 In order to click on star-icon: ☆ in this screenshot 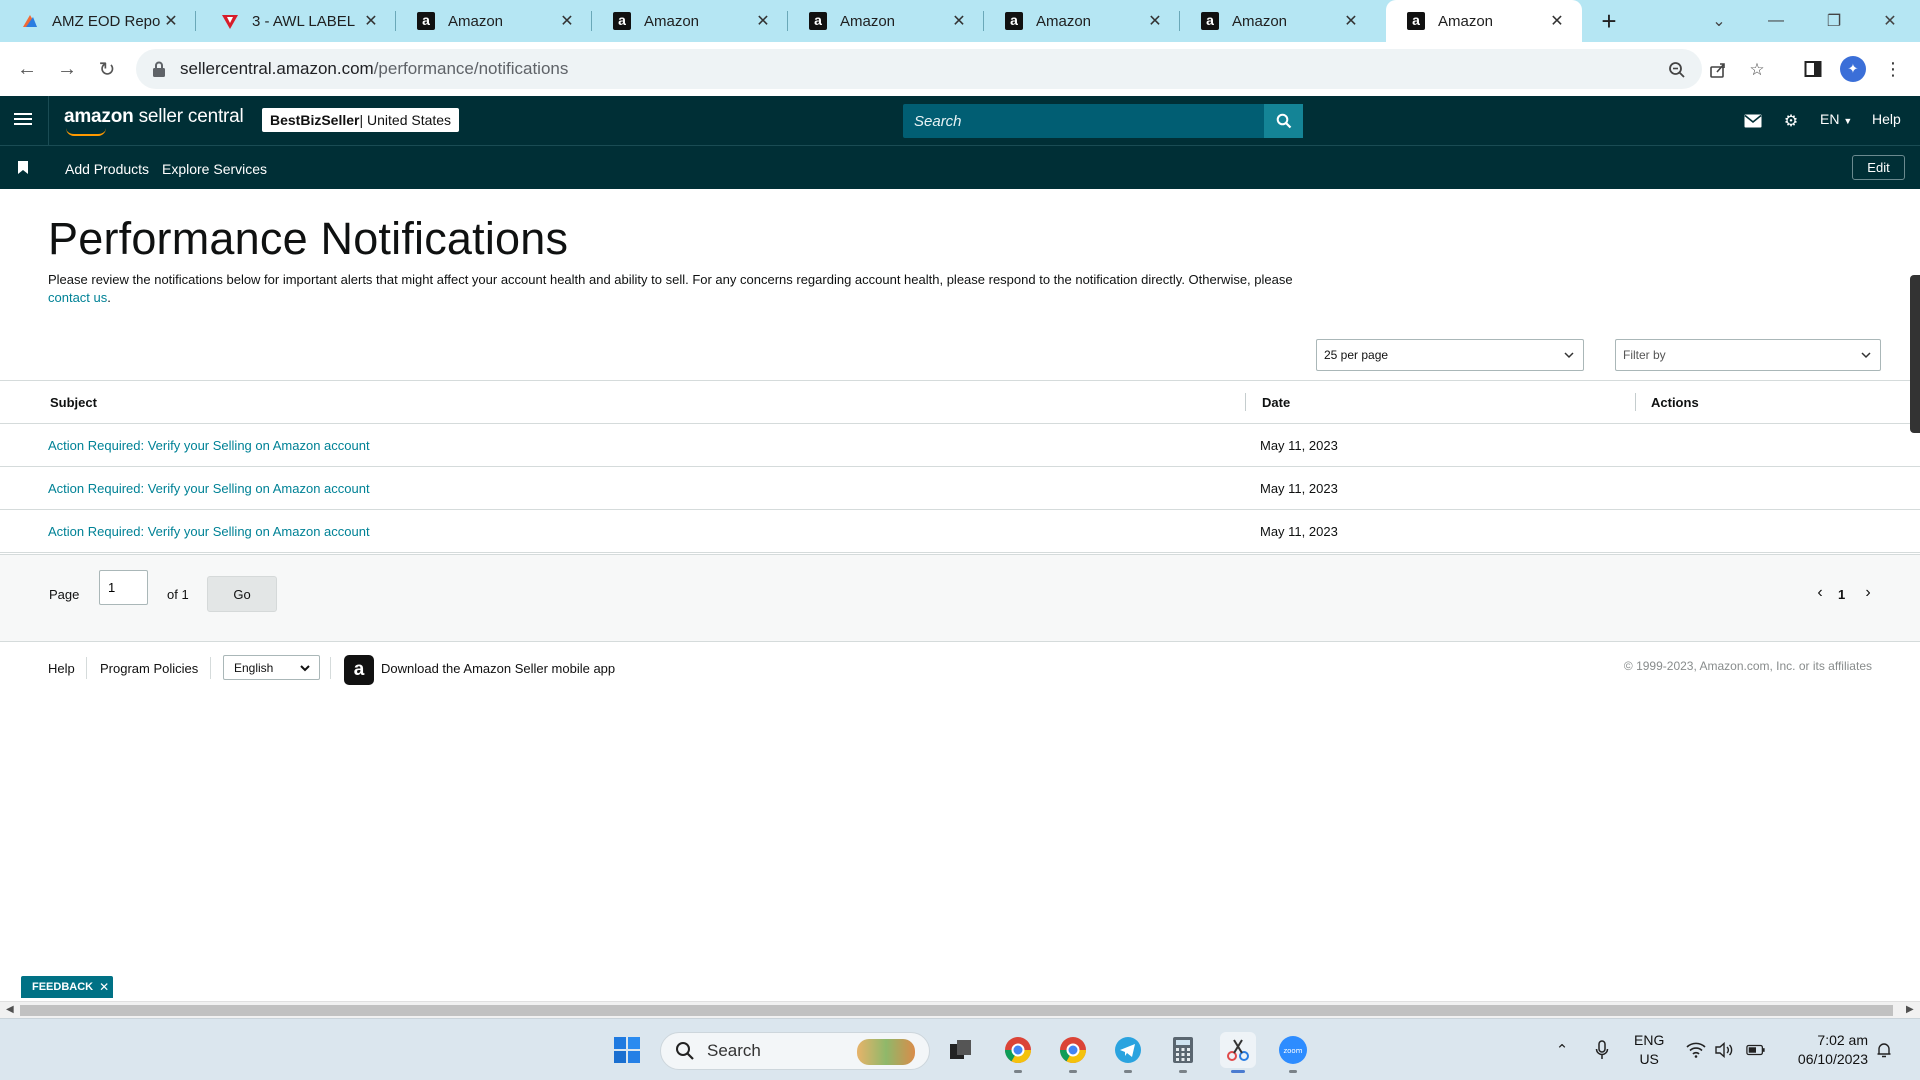, I will do `click(1757, 70)`.